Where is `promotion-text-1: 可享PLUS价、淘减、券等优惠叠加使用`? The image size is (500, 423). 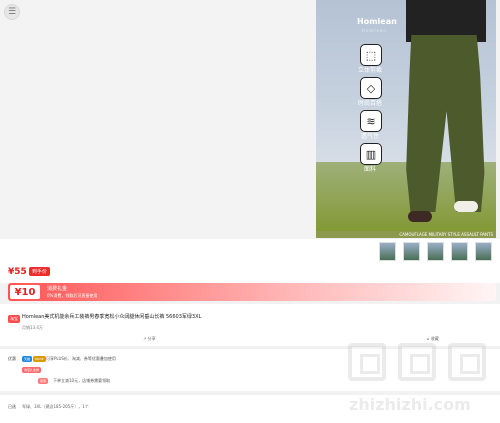
promotion-text-1: 可享PLUS价、淘减、券等优惠叠加使用 is located at coordinates (81, 358).